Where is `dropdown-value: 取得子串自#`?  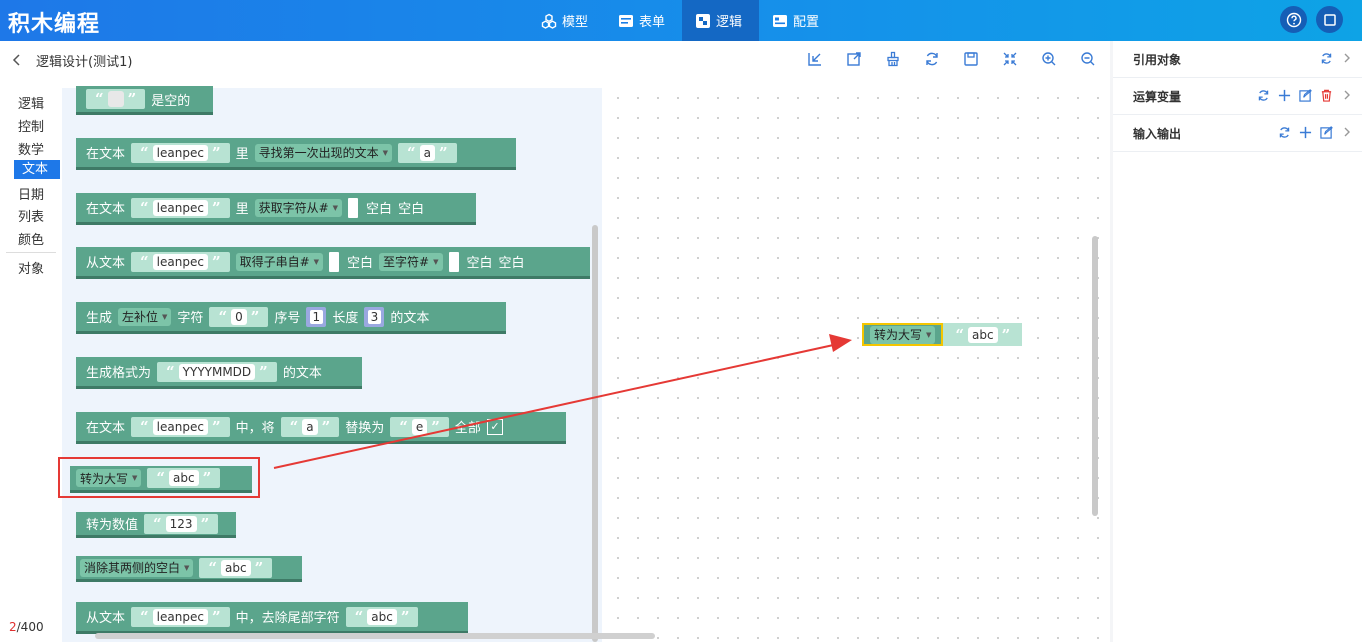
dropdown-value: 取得子串自# is located at coordinates (274, 262).